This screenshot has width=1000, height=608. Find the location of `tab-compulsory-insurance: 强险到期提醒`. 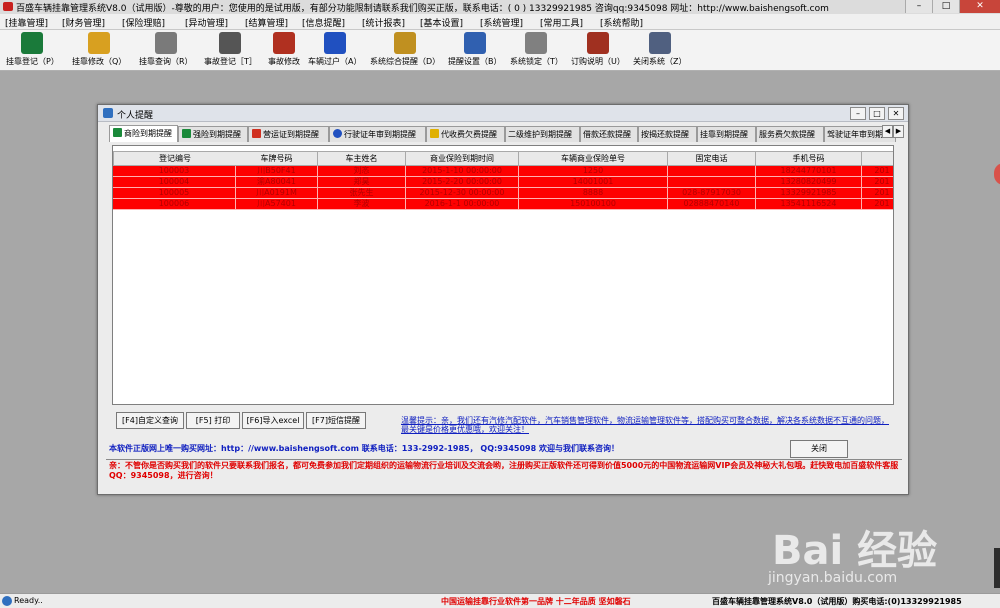

tab-compulsory-insurance: 强险到期提醒 is located at coordinates (213, 134).